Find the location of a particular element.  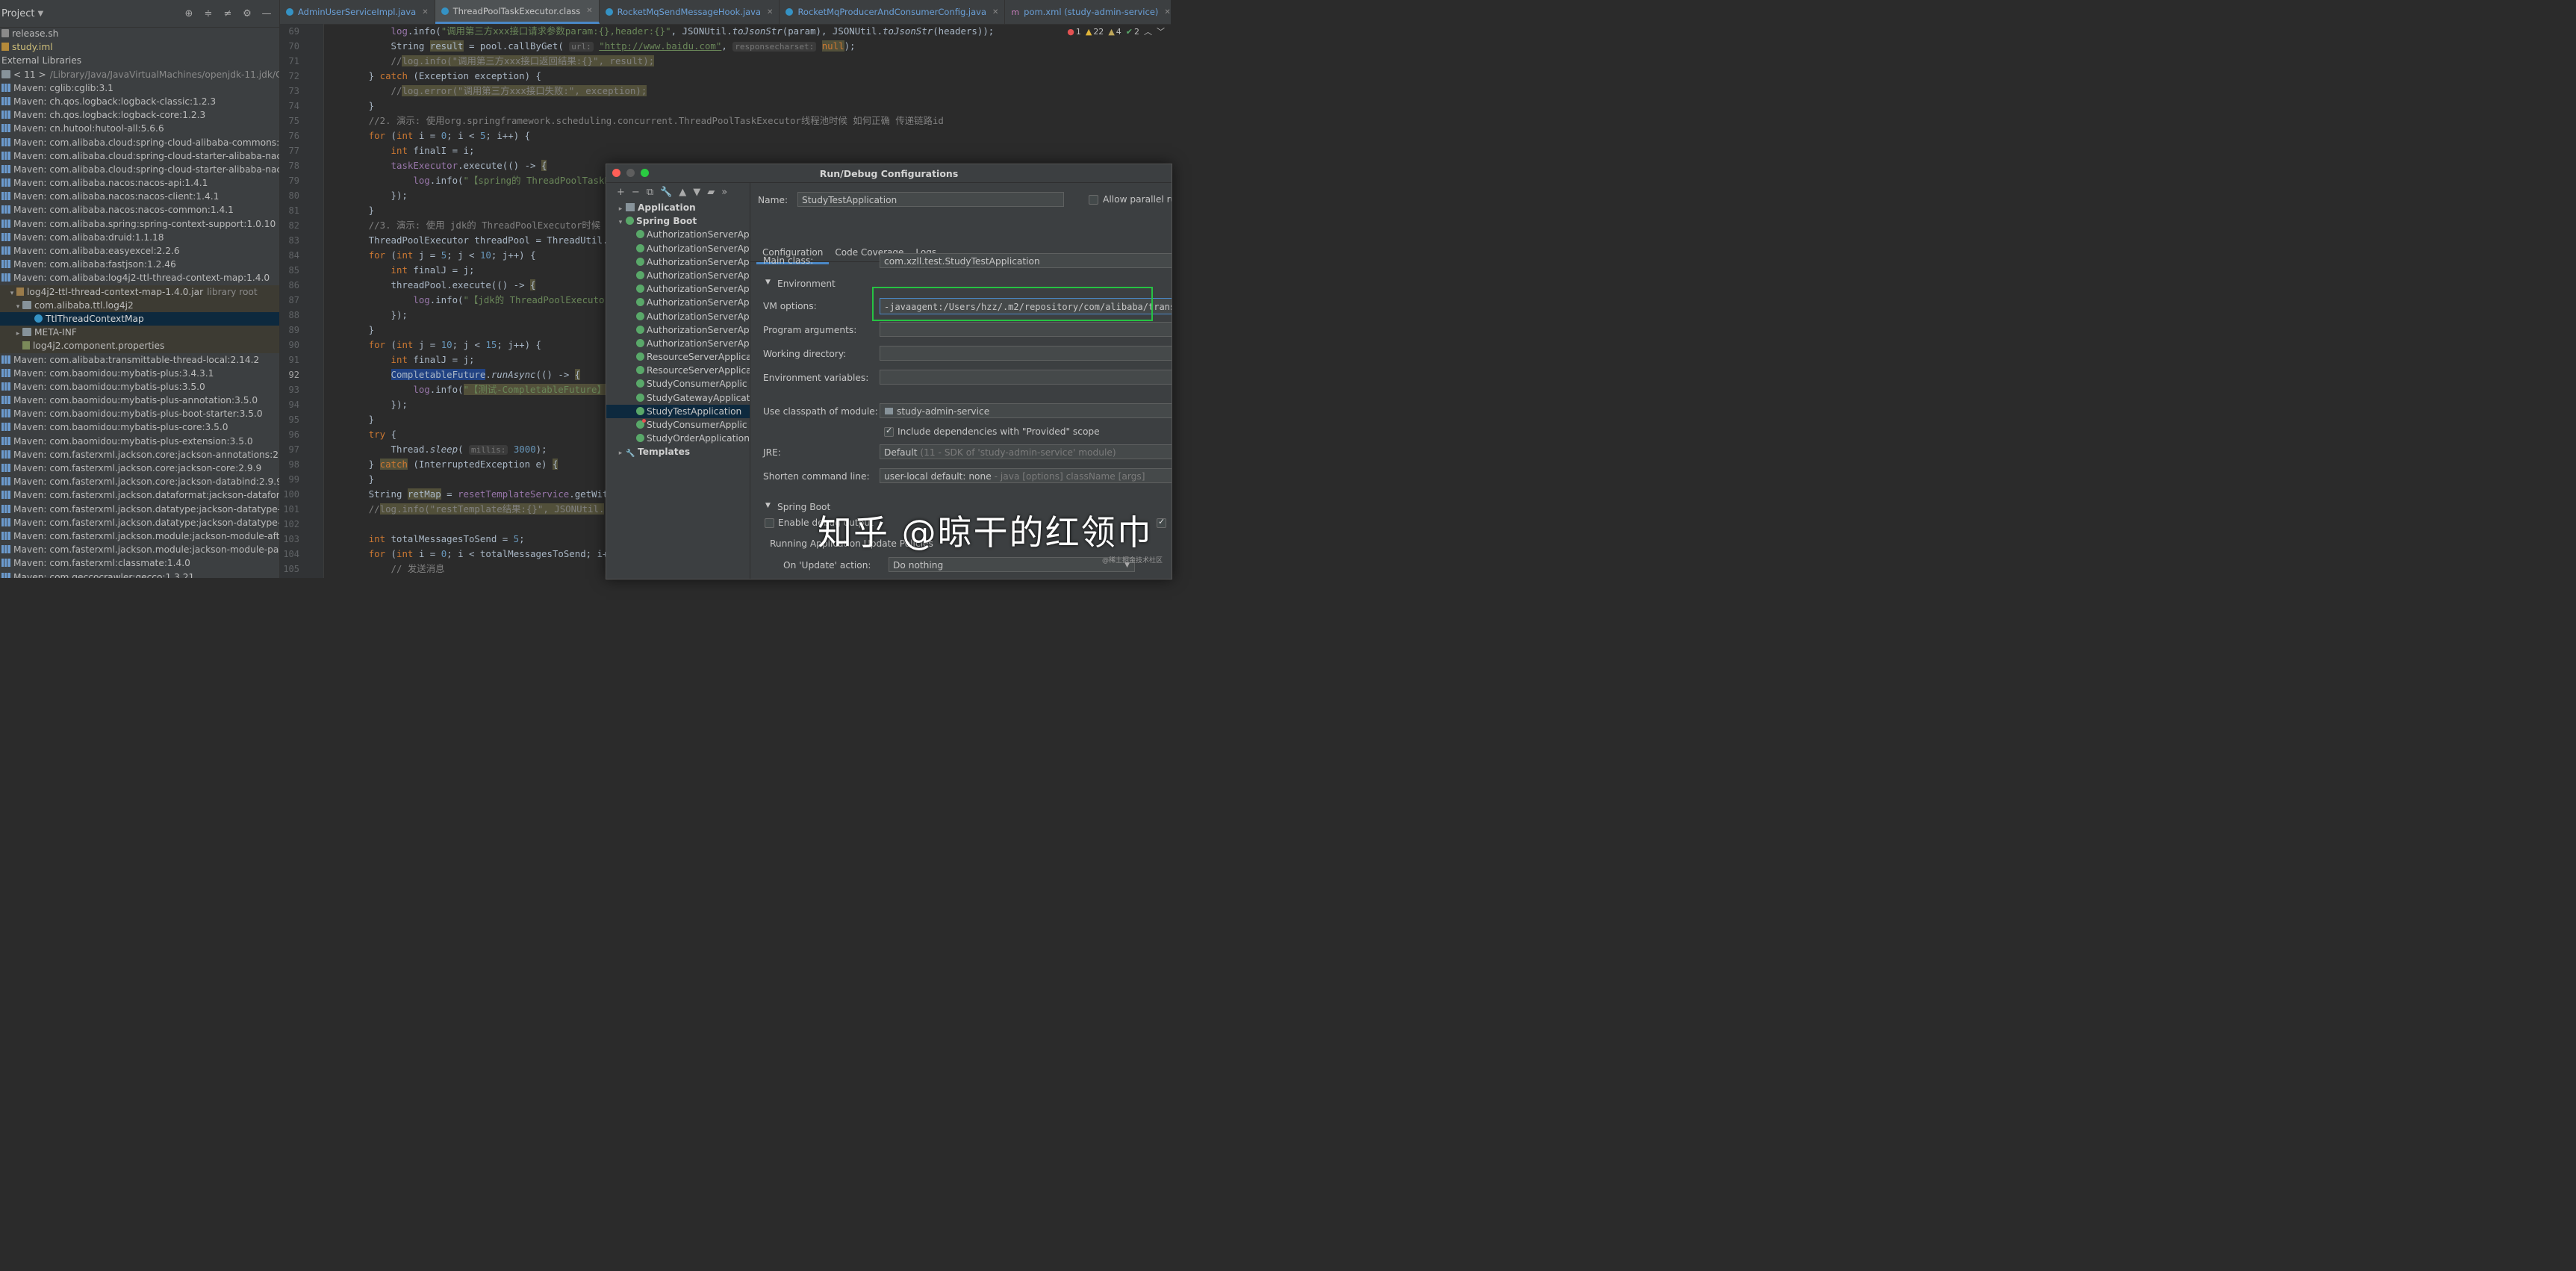

run-config-item: ResourceServerApplica is located at coordinates (678, 370).